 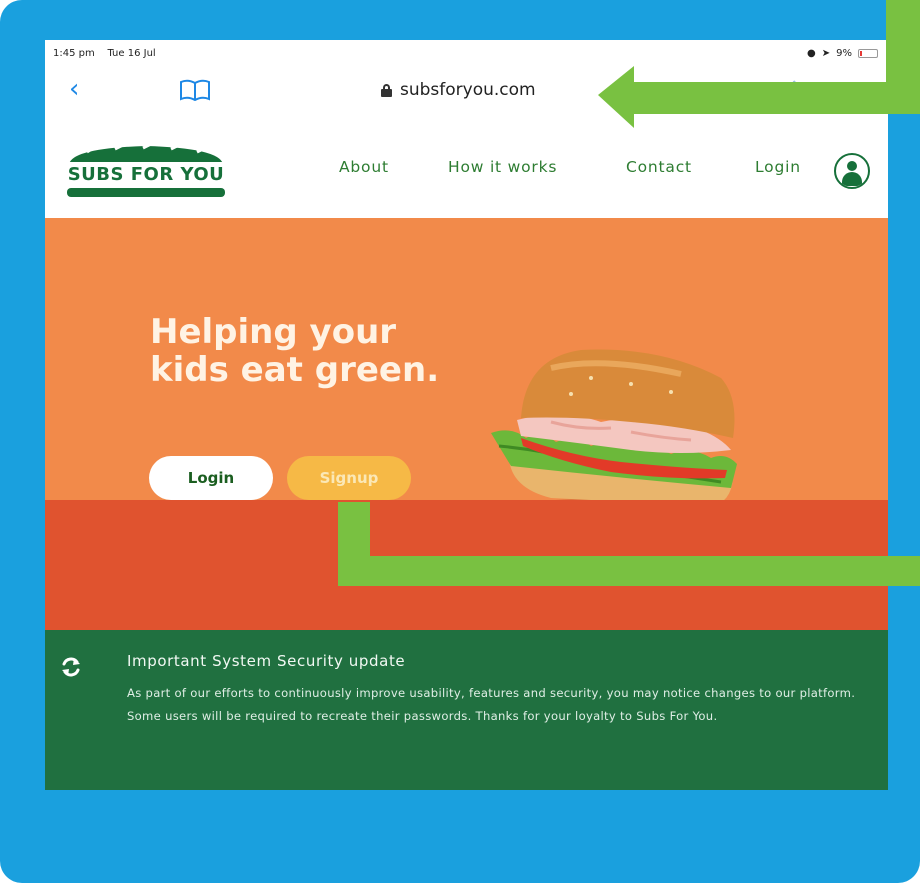 What do you see at coordinates (74, 89) in the screenshot?
I see `chevron-left-icon: ‹` at bounding box center [74, 89].